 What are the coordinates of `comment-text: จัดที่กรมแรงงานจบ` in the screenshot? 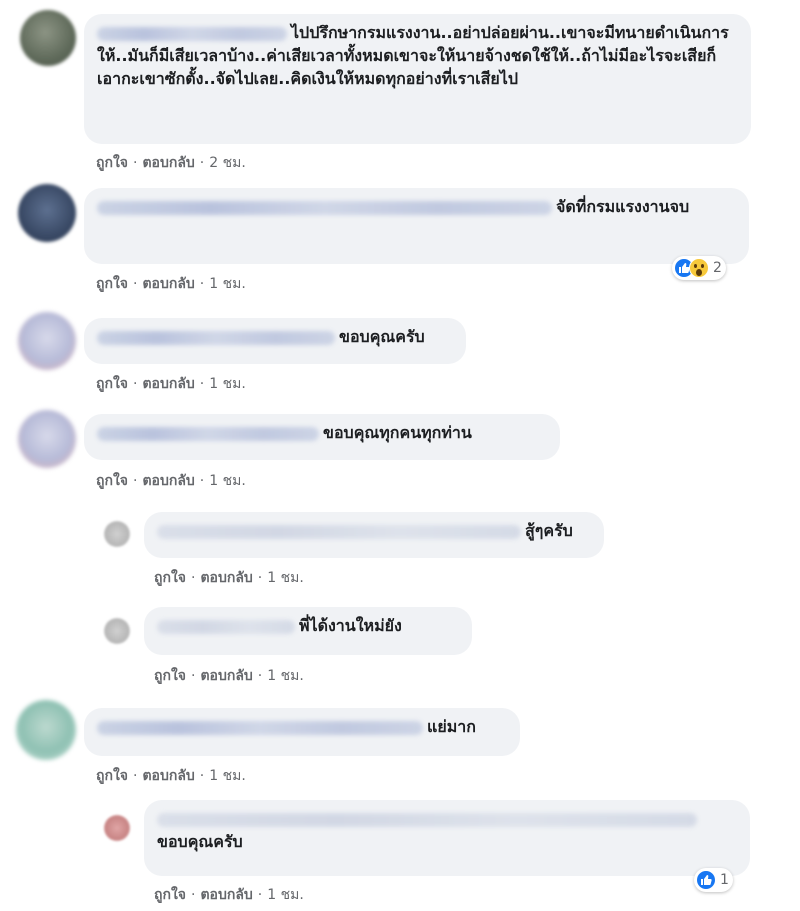 It's located at (623, 206).